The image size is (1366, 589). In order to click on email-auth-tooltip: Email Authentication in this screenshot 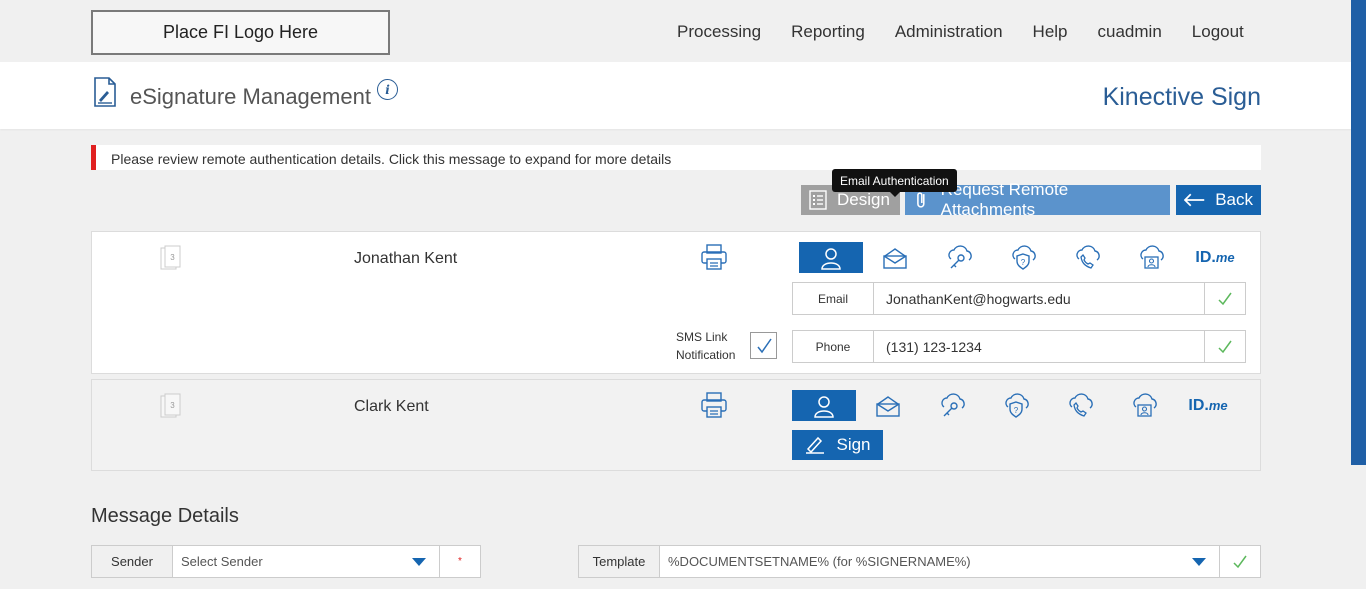, I will do `click(894, 183)`.